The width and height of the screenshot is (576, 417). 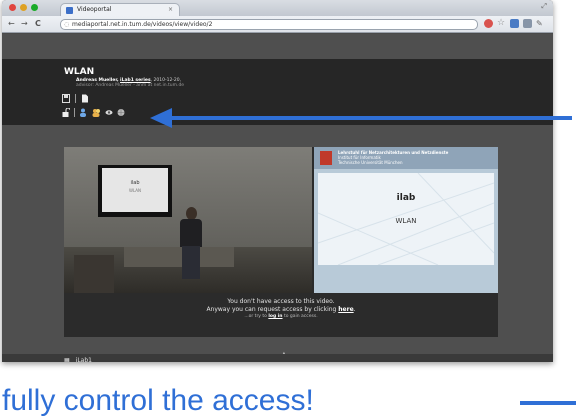 I want to click on annotation-arrow, so click(x=361, y=118).